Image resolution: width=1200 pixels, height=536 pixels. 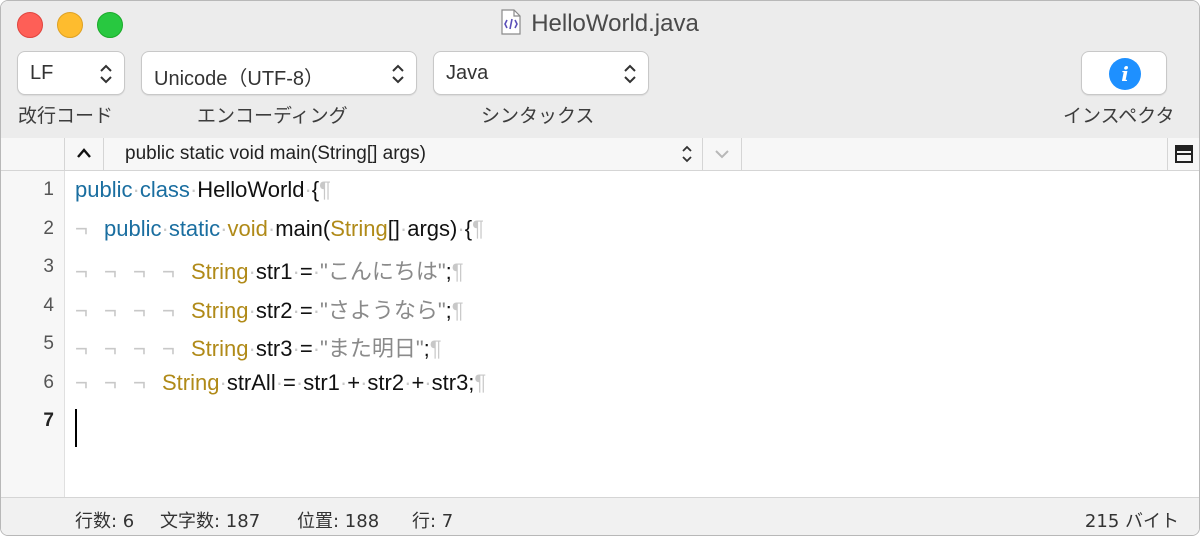 What do you see at coordinates (76, 428) in the screenshot?
I see `text-caret` at bounding box center [76, 428].